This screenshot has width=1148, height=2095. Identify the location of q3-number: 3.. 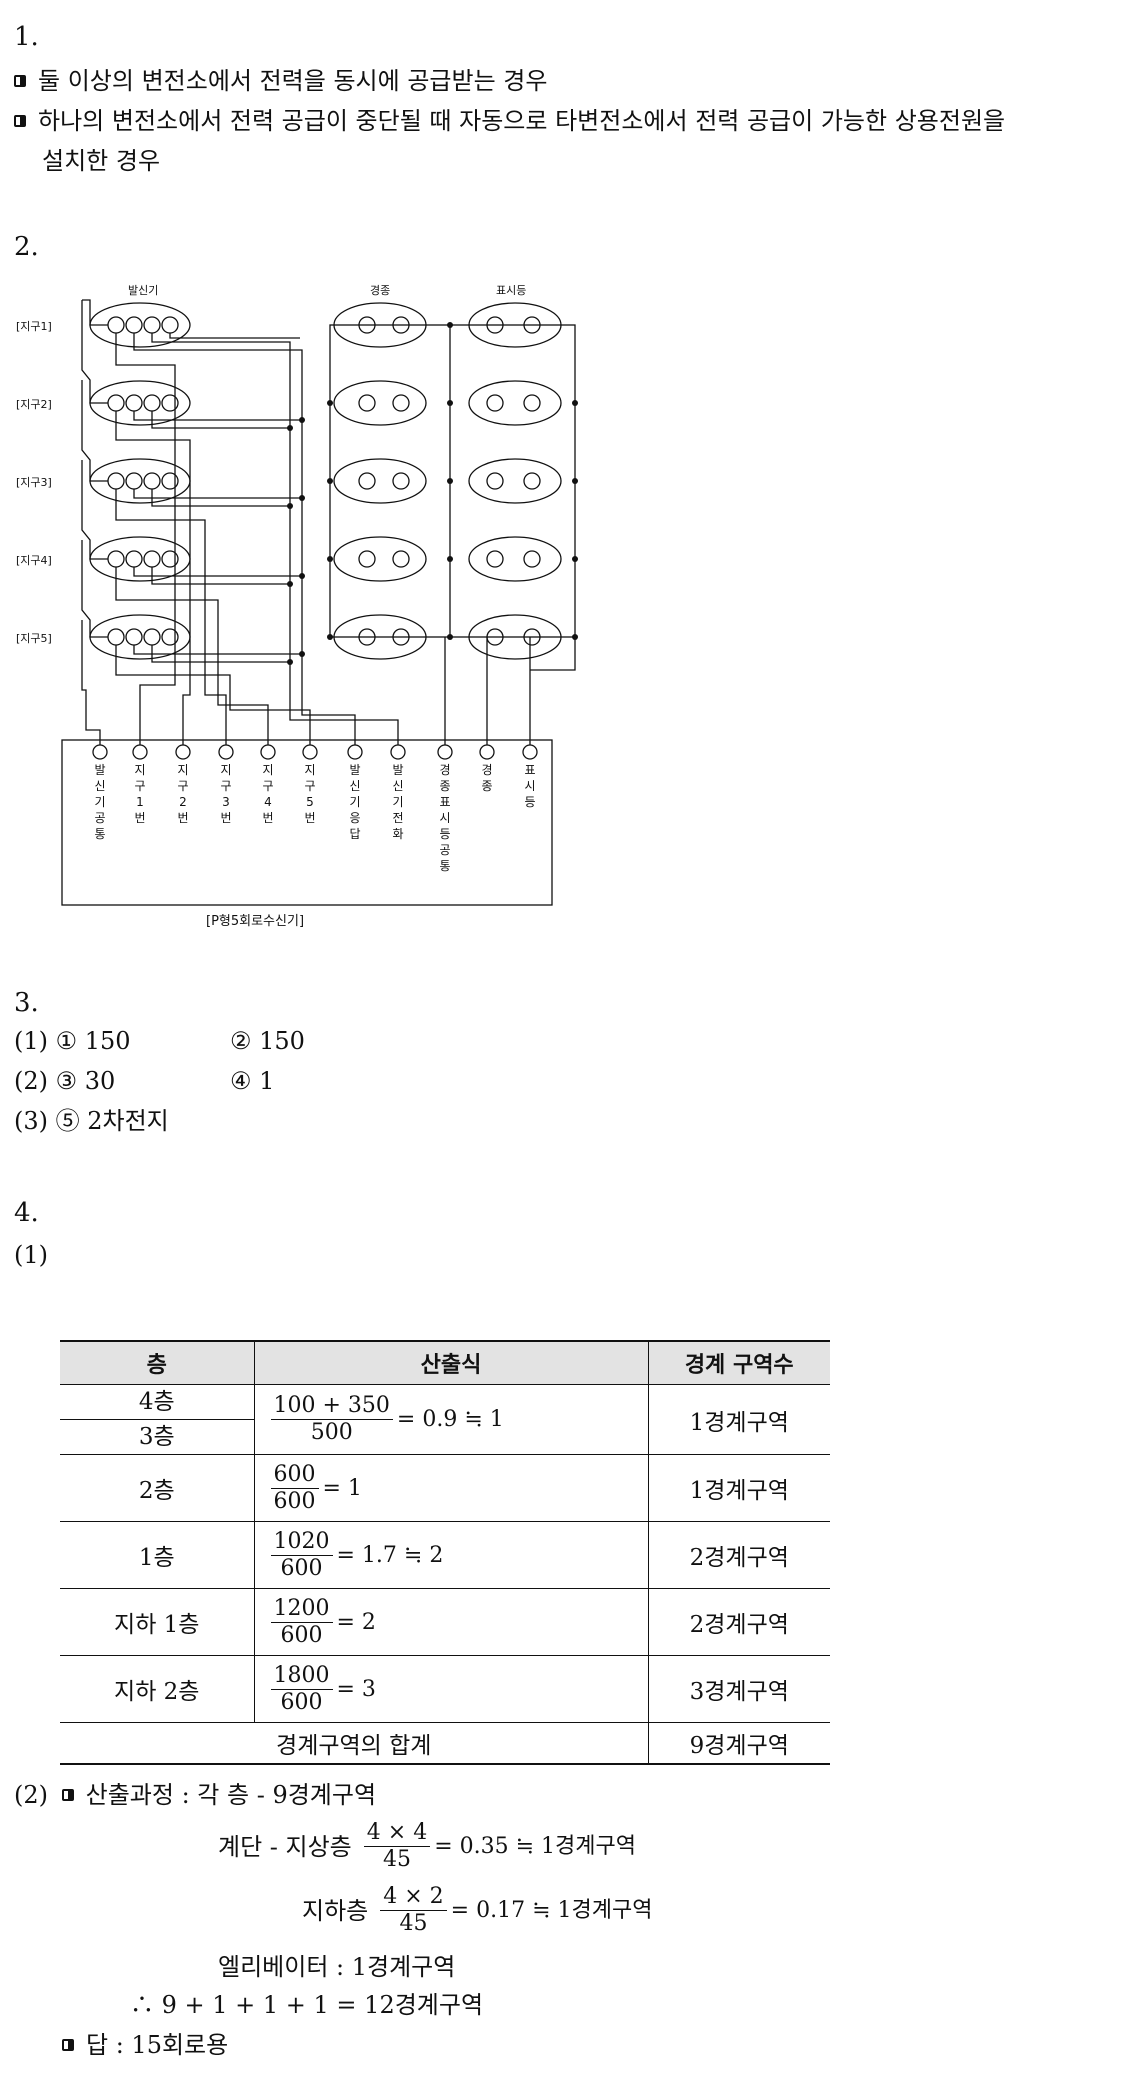
(26, 1003).